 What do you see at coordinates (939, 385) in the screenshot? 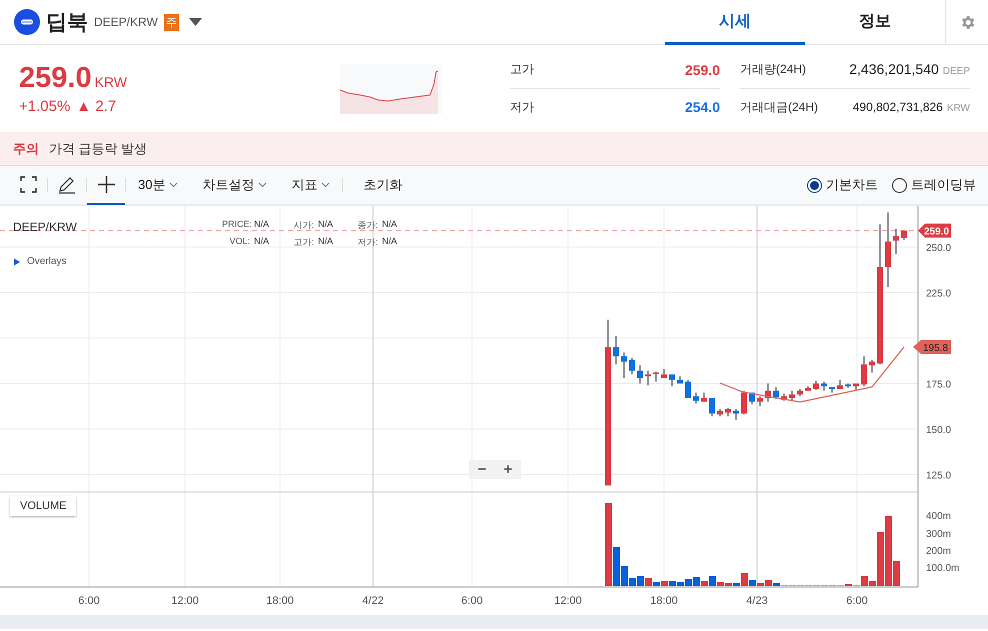
I see `price-axis-label: 175.0` at bounding box center [939, 385].